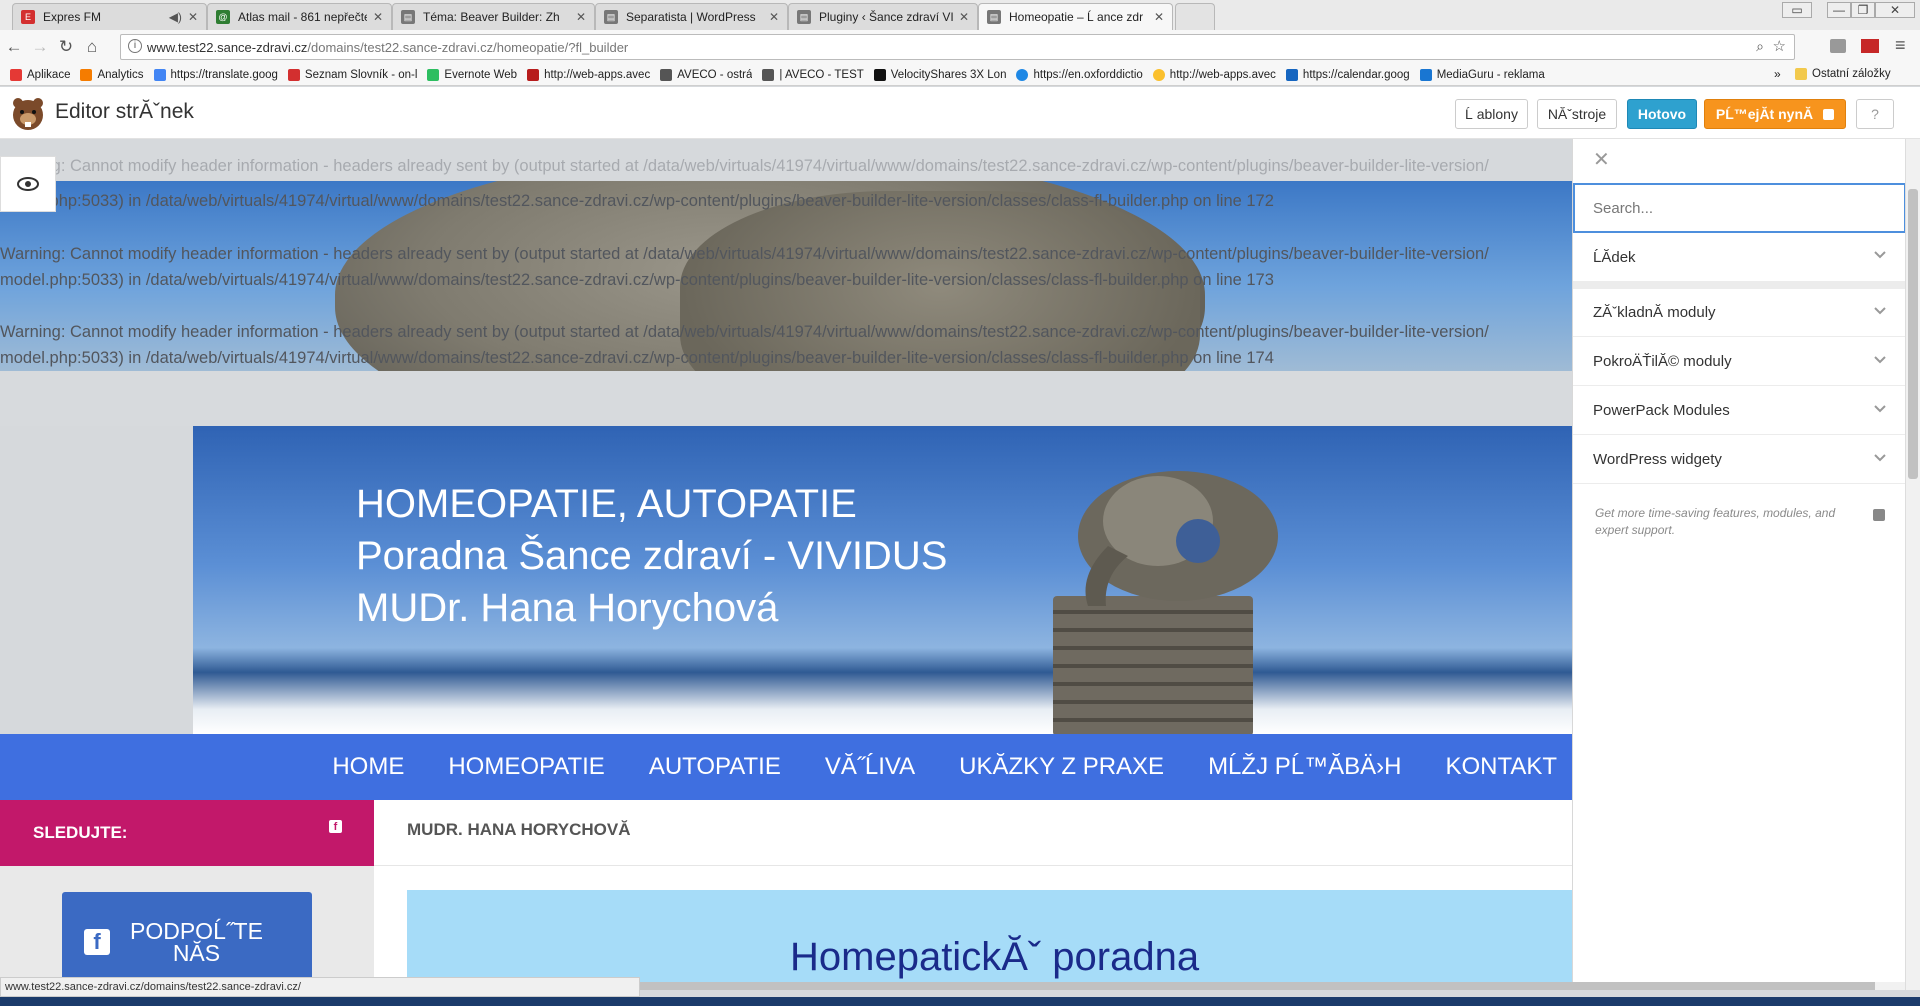 The width and height of the screenshot is (1920, 1006). What do you see at coordinates (1304, 767) in the screenshot?
I see `nav-item-muj-pribeh: MĹŽJ PĹ™ĂBÄ›H` at bounding box center [1304, 767].